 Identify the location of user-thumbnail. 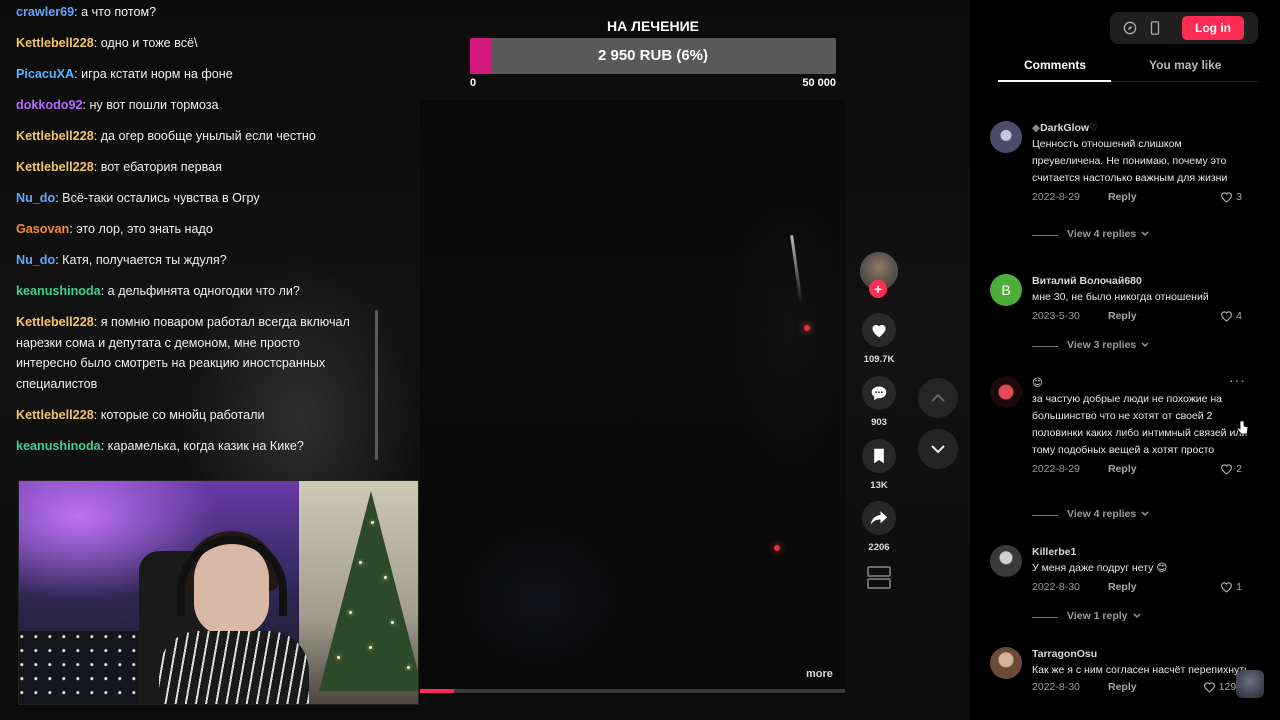
(1250, 684).